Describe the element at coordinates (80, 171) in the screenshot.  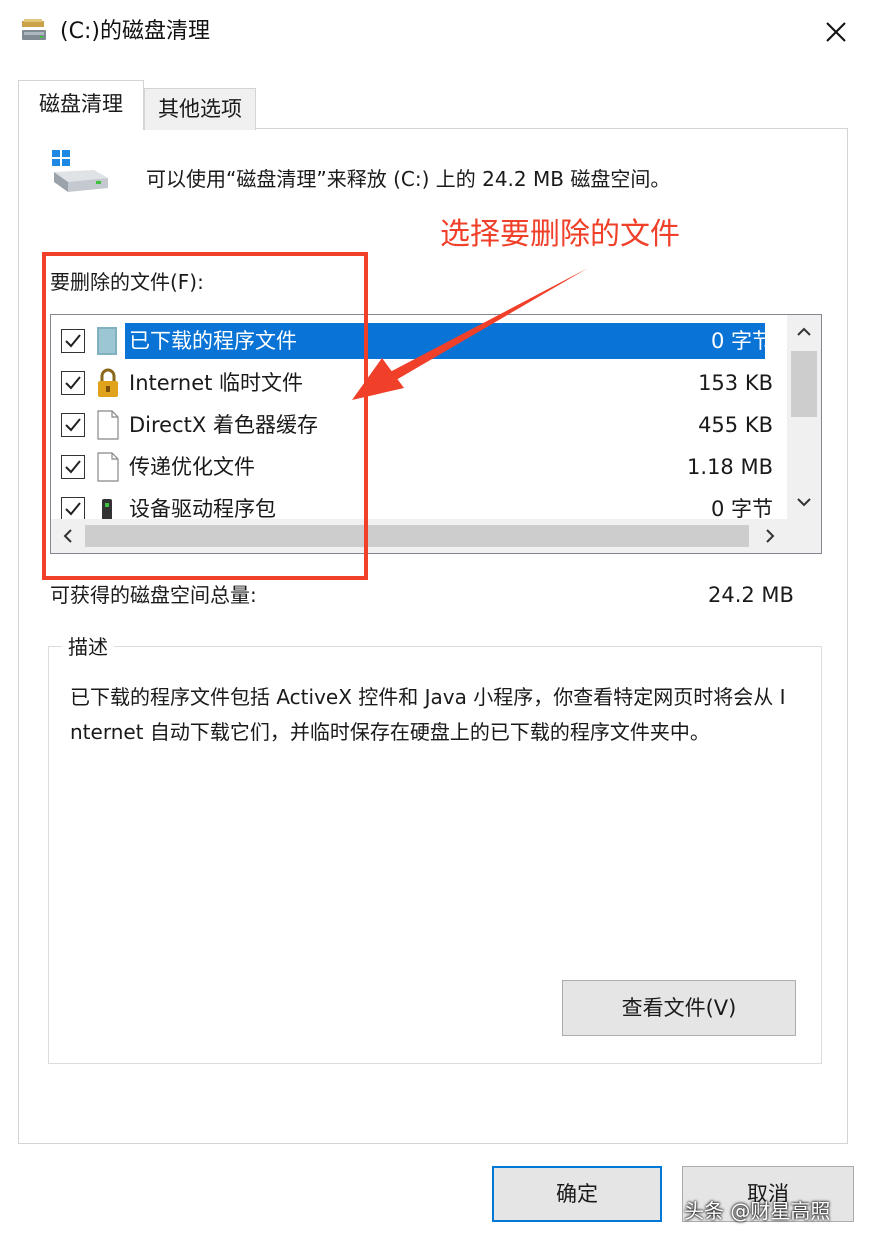
I see `drive-icon` at that location.